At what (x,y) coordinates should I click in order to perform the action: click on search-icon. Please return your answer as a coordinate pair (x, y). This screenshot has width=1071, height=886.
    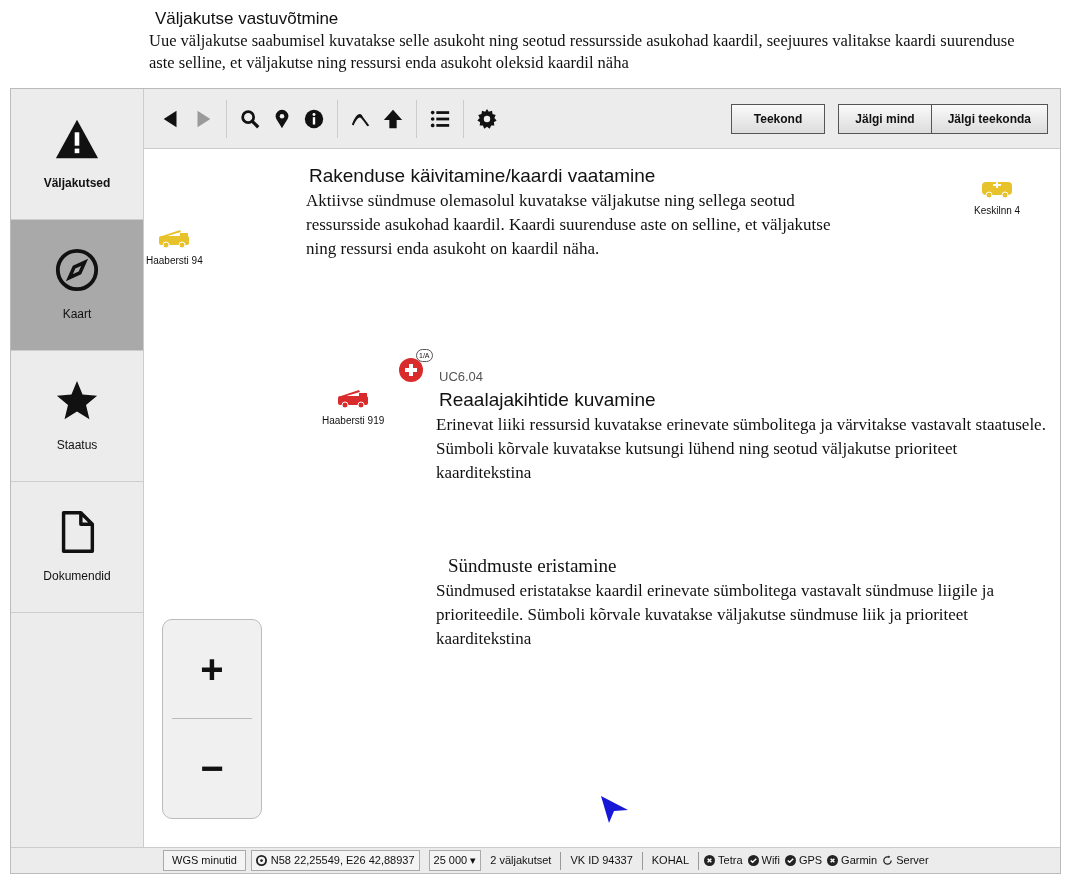
    Looking at the image, I should click on (250, 118).